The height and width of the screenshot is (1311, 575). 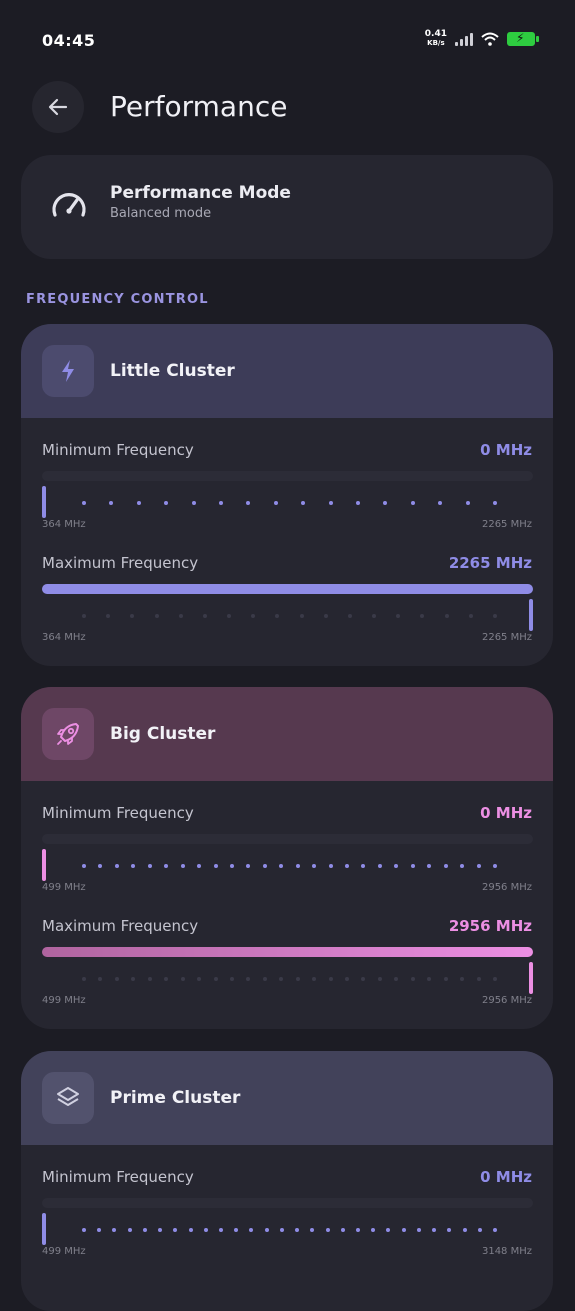 What do you see at coordinates (506, 450) in the screenshot?
I see `little-min-value: 0 MHz` at bounding box center [506, 450].